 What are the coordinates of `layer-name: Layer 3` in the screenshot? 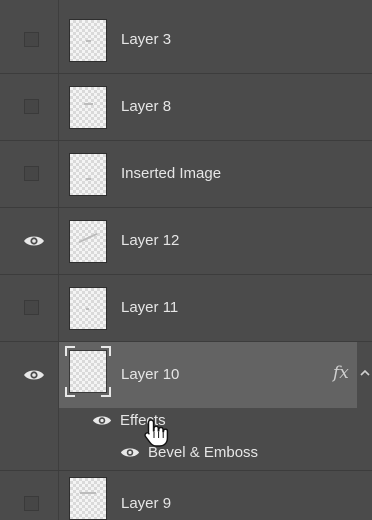 It's located at (146, 39).